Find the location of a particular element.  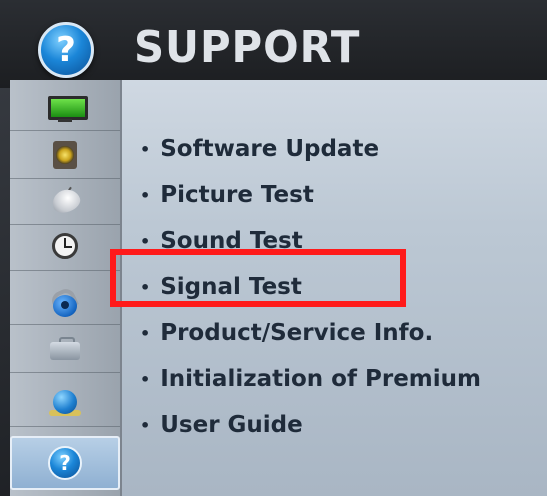

menu-item-product-service-info: • Product/Service Info. is located at coordinates (310, 333).